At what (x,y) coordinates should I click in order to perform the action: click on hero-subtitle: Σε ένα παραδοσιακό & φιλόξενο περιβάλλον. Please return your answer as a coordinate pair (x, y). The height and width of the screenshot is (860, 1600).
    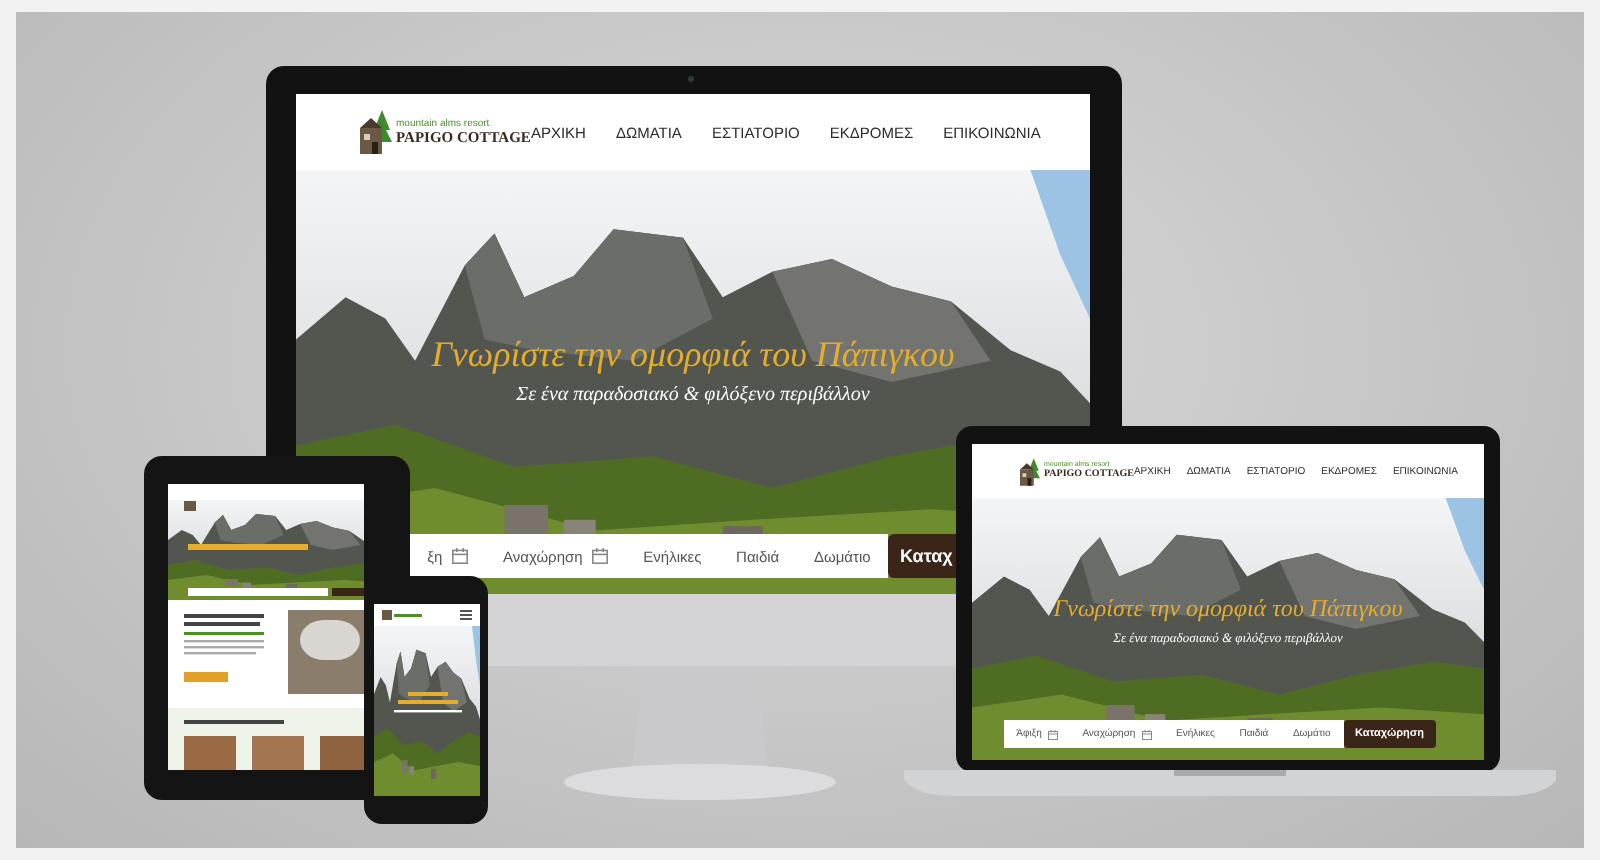
    Looking at the image, I should click on (693, 395).